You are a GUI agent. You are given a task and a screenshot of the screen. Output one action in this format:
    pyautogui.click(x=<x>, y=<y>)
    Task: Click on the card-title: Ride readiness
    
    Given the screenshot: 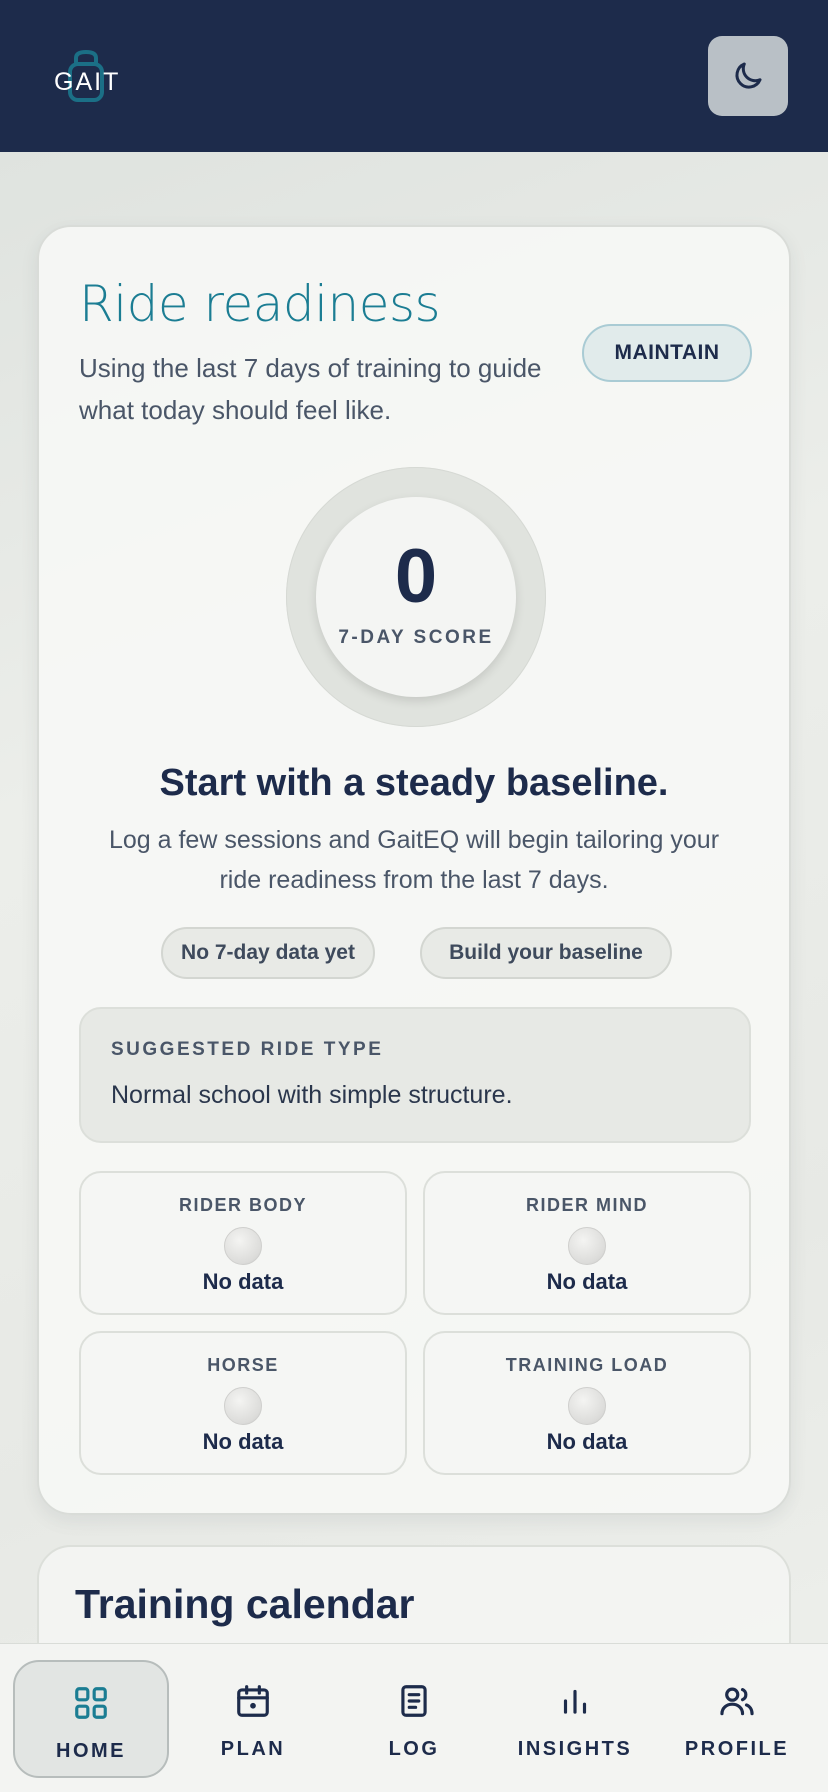 What is the action you would take?
    pyautogui.click(x=260, y=304)
    